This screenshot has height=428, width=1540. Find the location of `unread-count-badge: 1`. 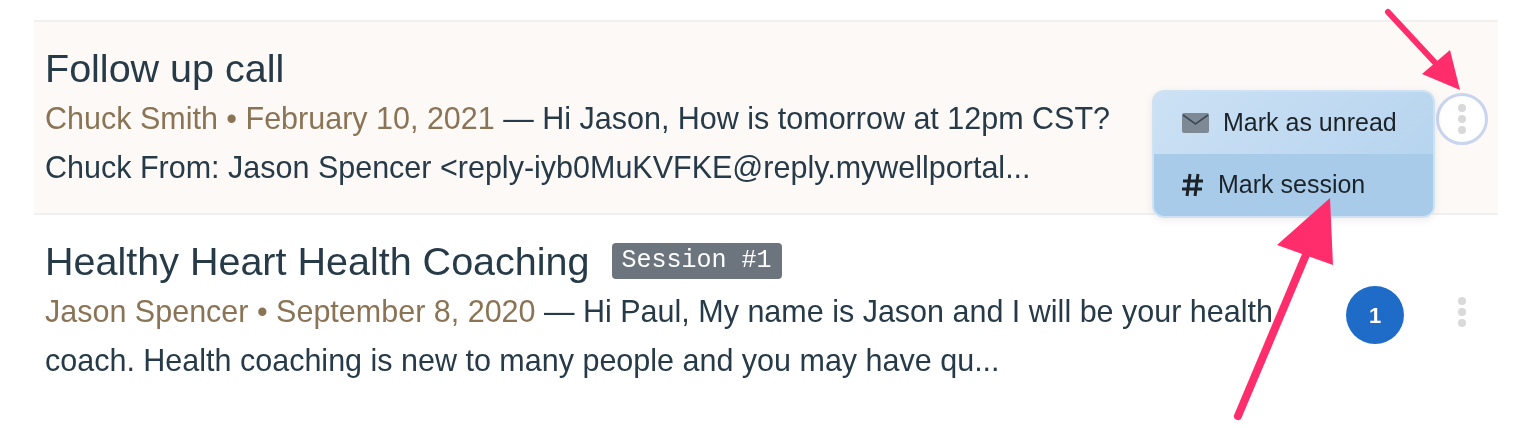

unread-count-badge: 1 is located at coordinates (1375, 315).